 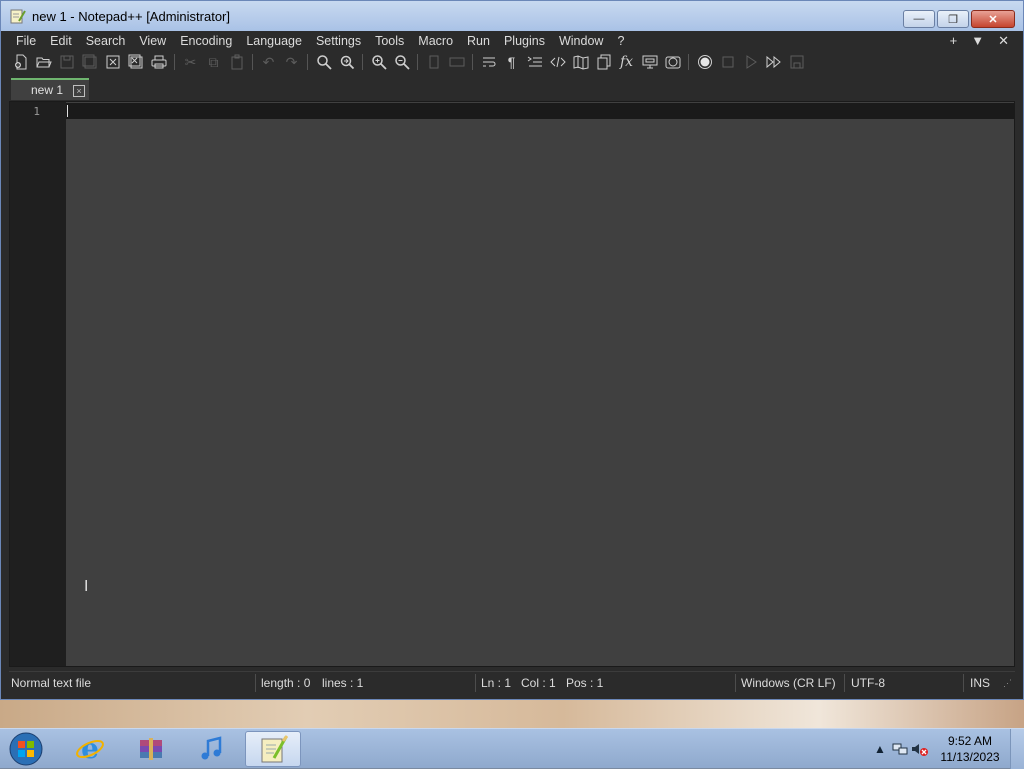 What do you see at coordinates (291, 62) in the screenshot?
I see `redo-icon: ↷` at bounding box center [291, 62].